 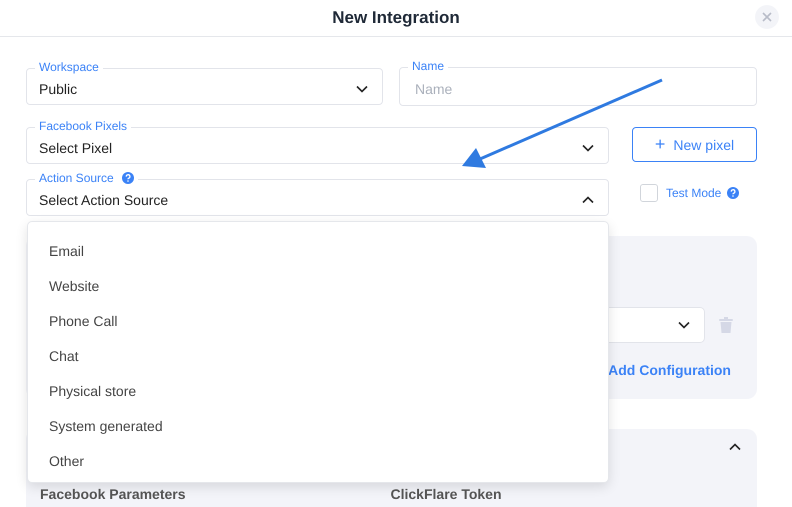 I want to click on menu-item: Other, so click(x=318, y=461).